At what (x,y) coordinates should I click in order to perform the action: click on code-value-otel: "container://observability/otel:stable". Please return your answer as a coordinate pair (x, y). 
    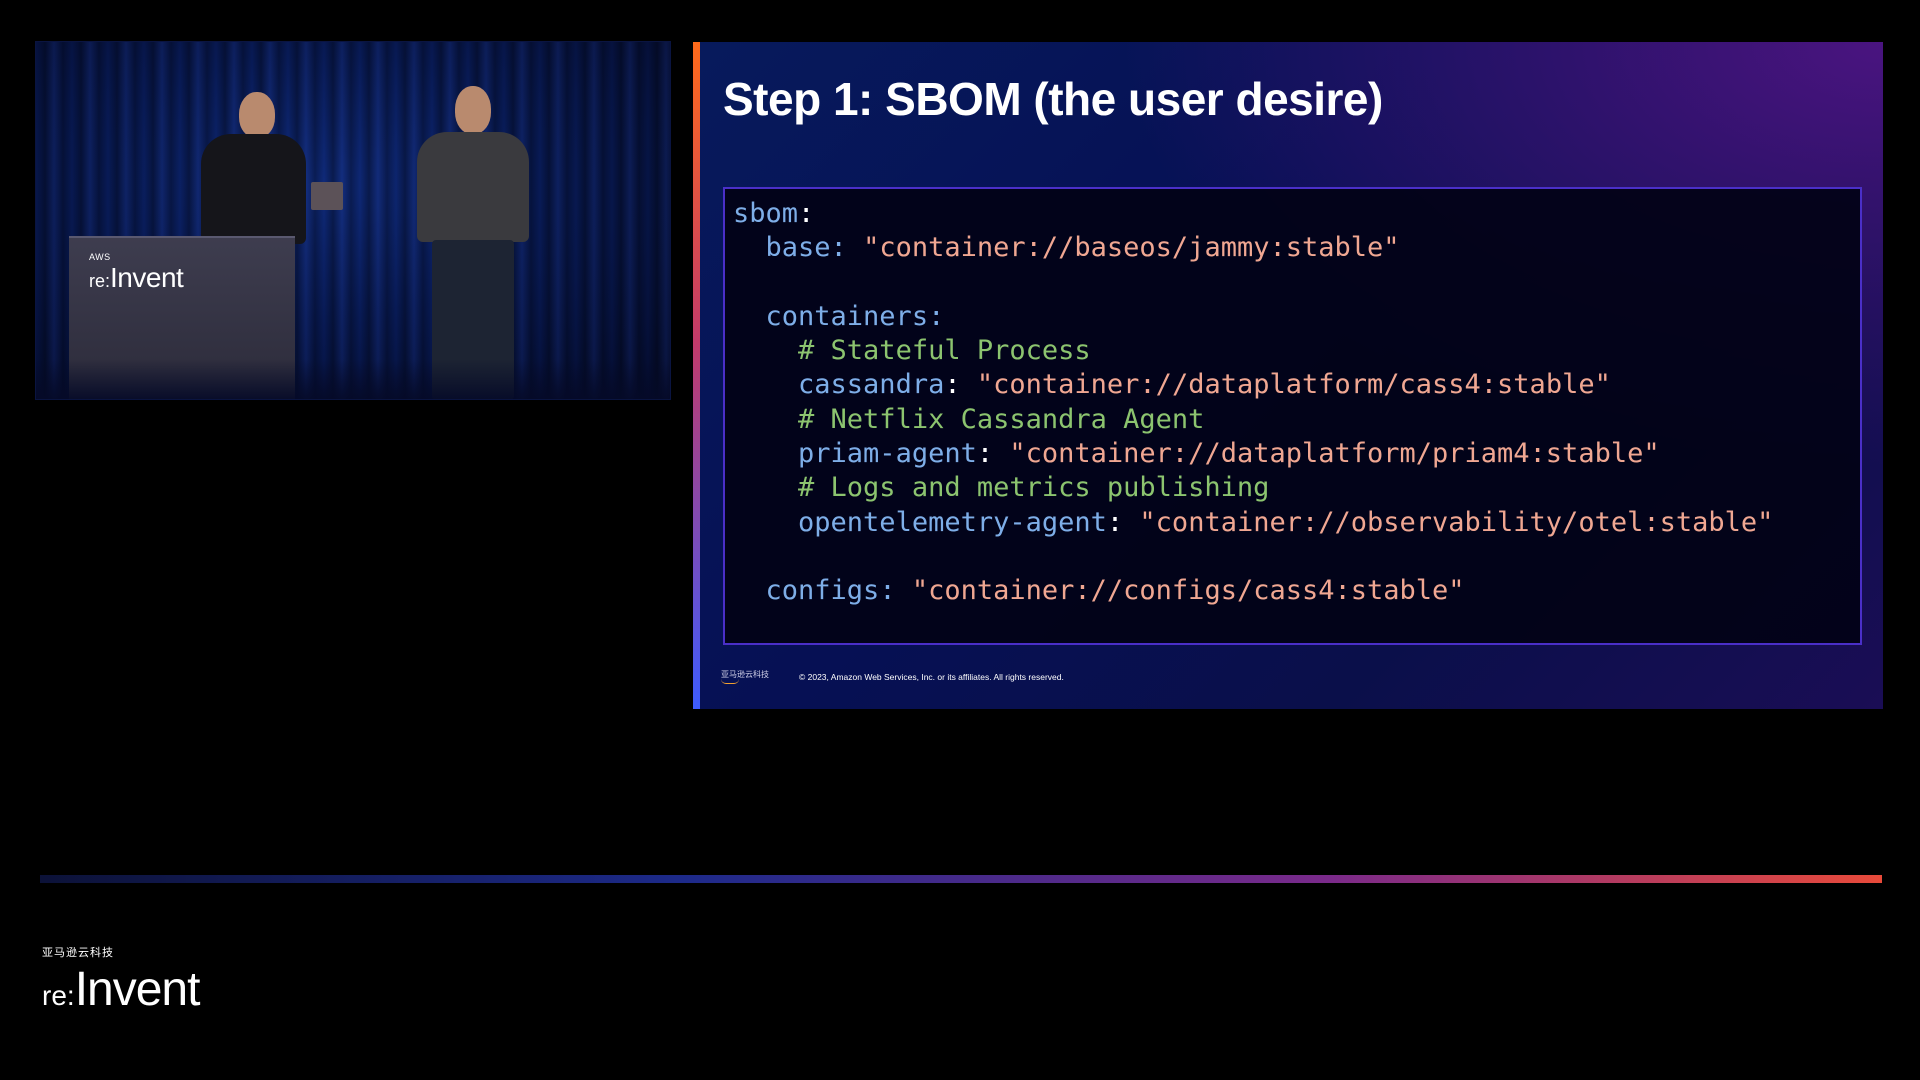
    Looking at the image, I should click on (1456, 522).